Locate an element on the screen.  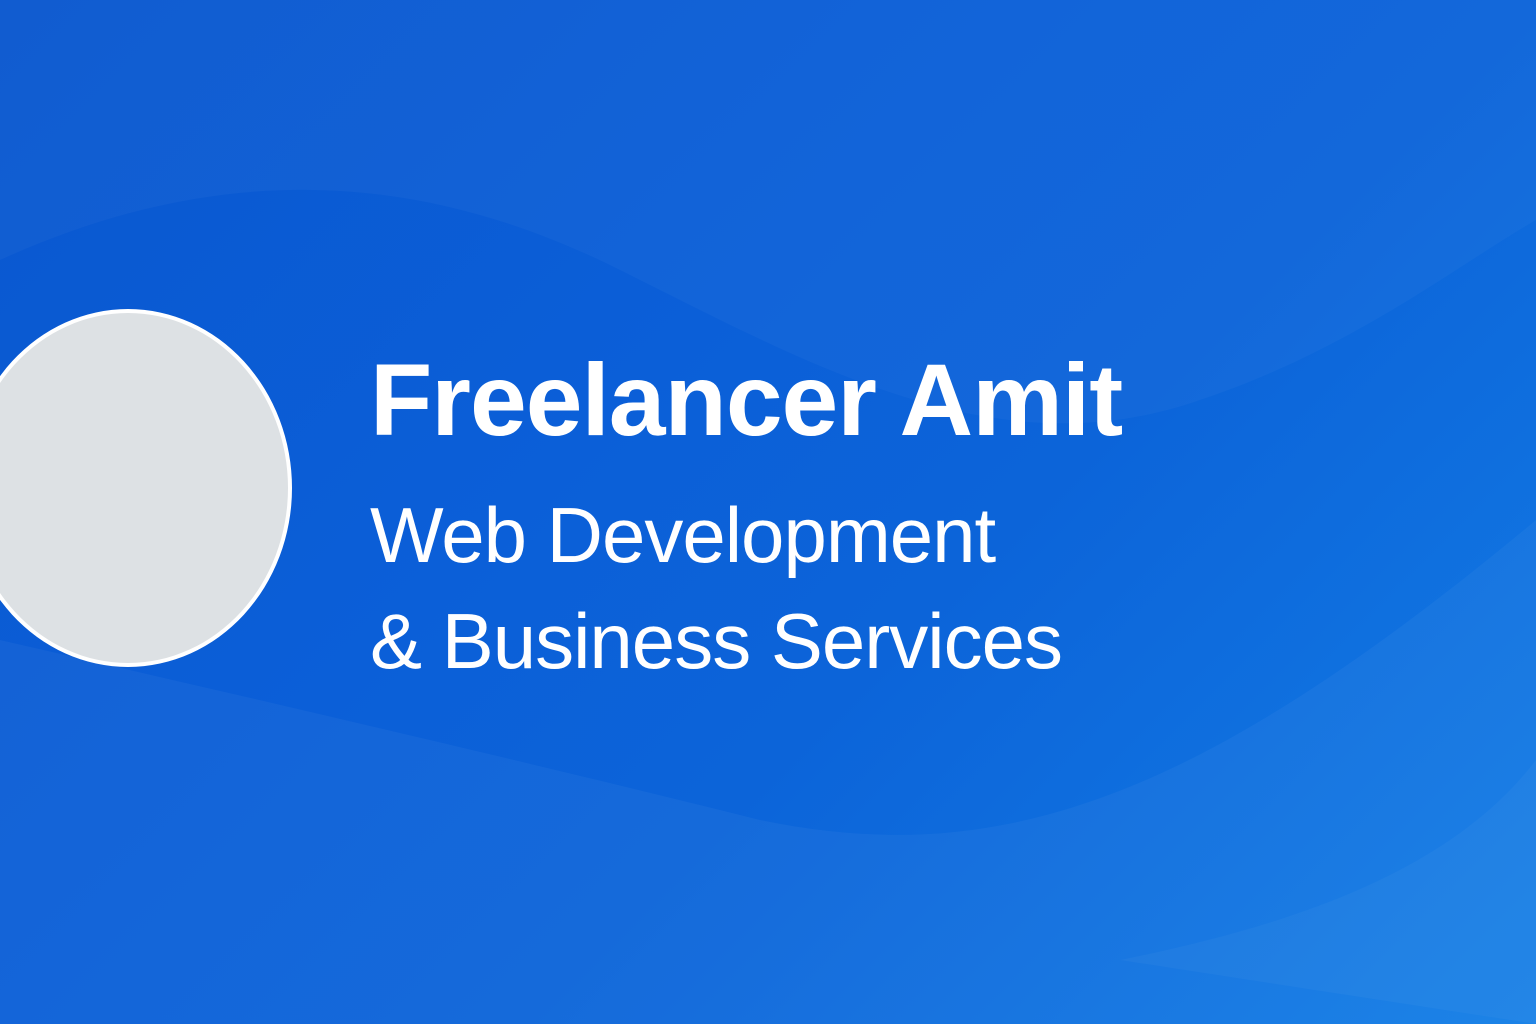
subtitle-line-1: Web Development is located at coordinates (683, 535).